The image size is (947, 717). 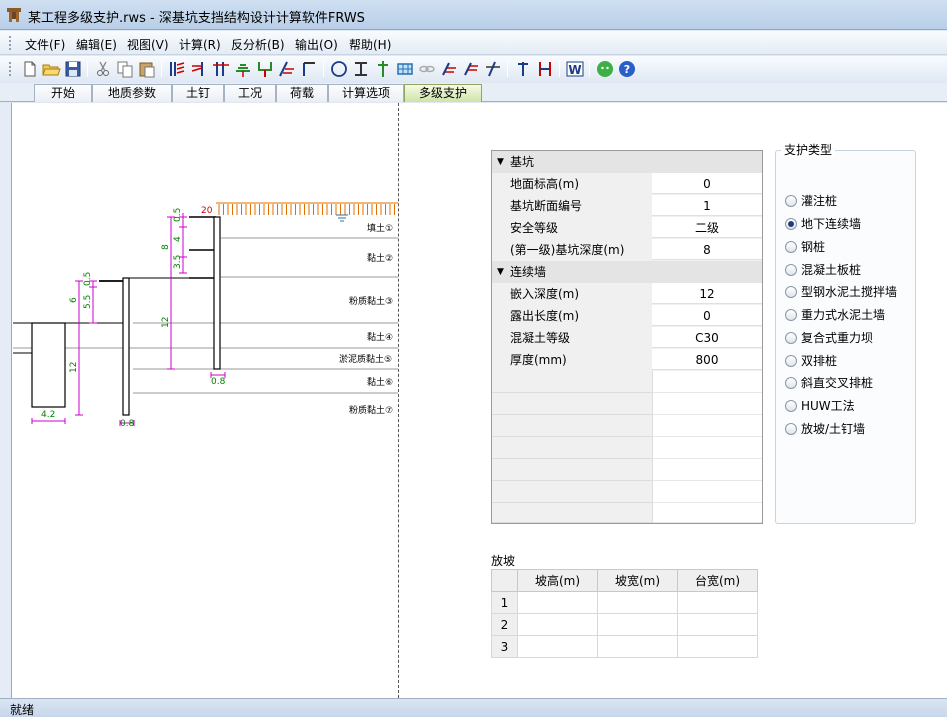 What do you see at coordinates (707, 293) in the screenshot?
I see `property-value: 12` at bounding box center [707, 293].